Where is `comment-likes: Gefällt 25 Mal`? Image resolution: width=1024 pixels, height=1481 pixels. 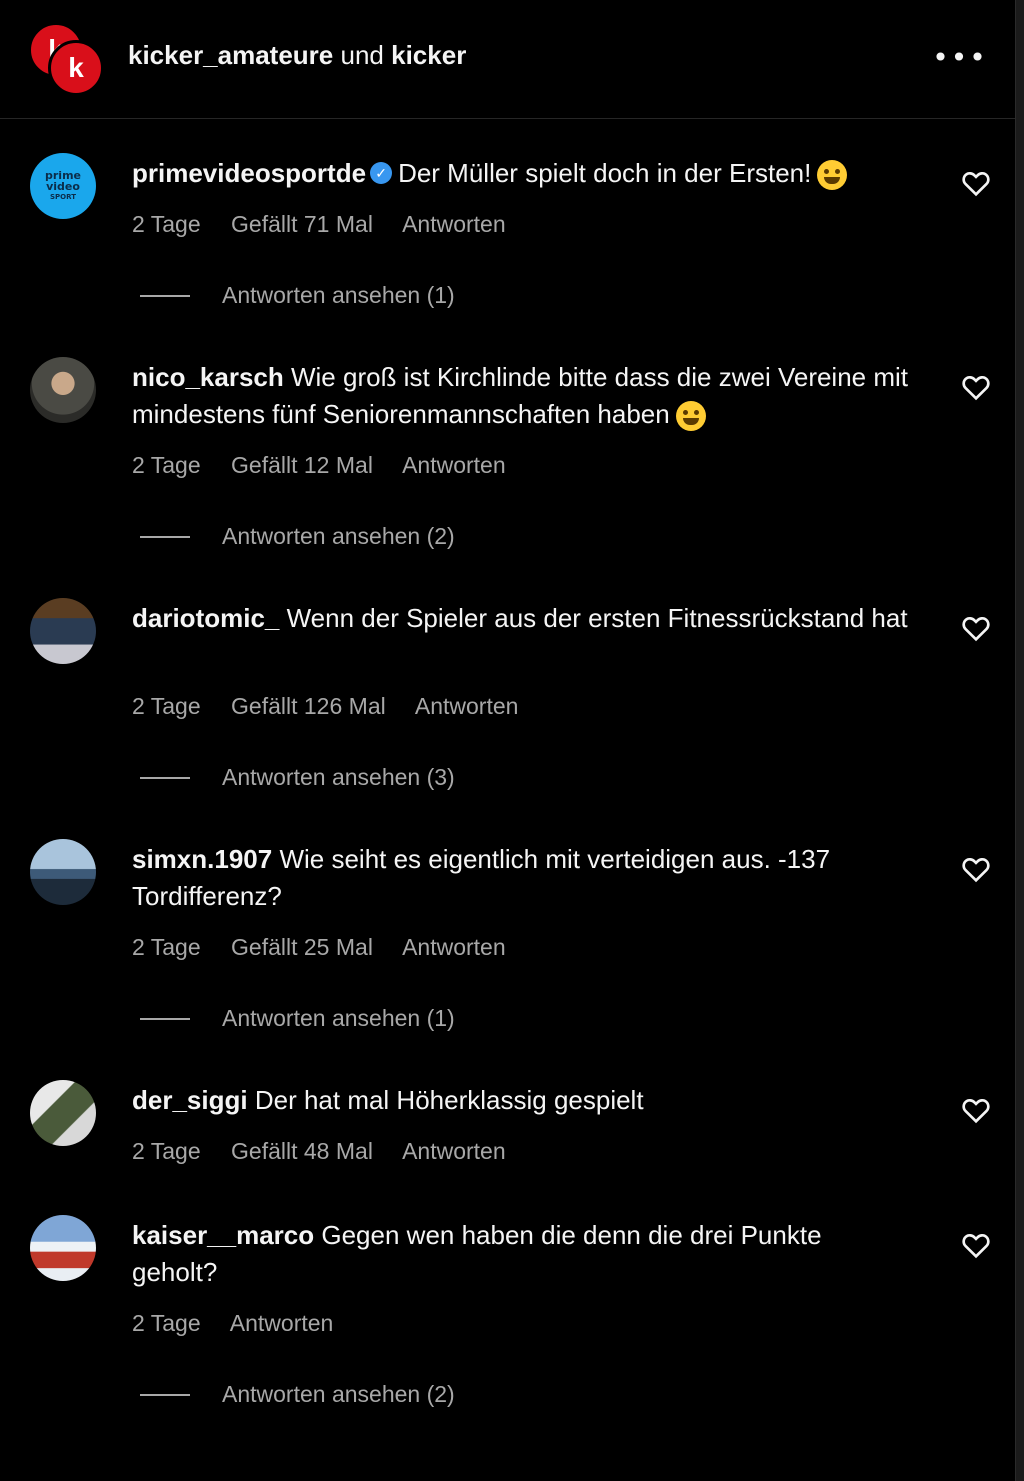 comment-likes: Gefällt 25 Mal is located at coordinates (302, 947).